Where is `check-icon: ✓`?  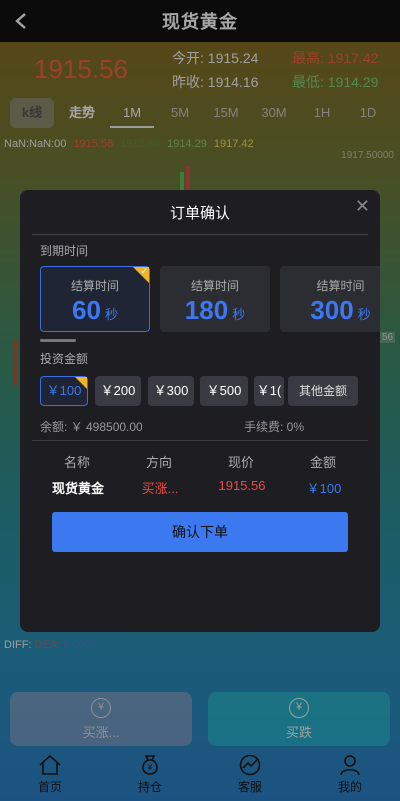
check-icon: ✓ is located at coordinates (144, 271).